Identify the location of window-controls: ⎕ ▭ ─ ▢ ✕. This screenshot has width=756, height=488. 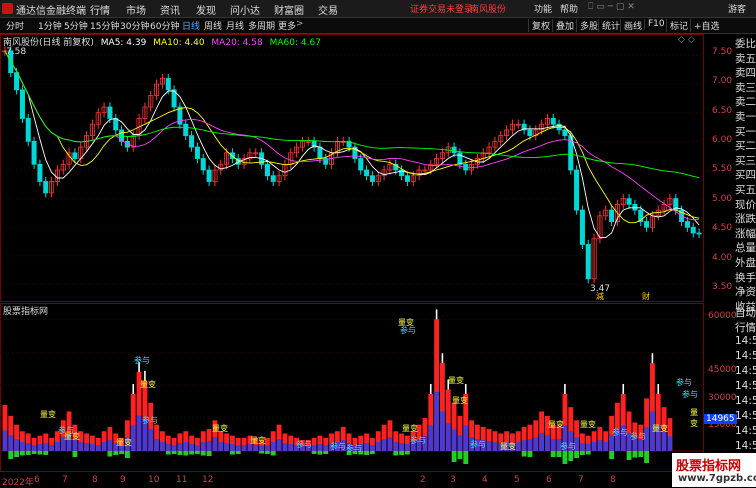
(611, 7).